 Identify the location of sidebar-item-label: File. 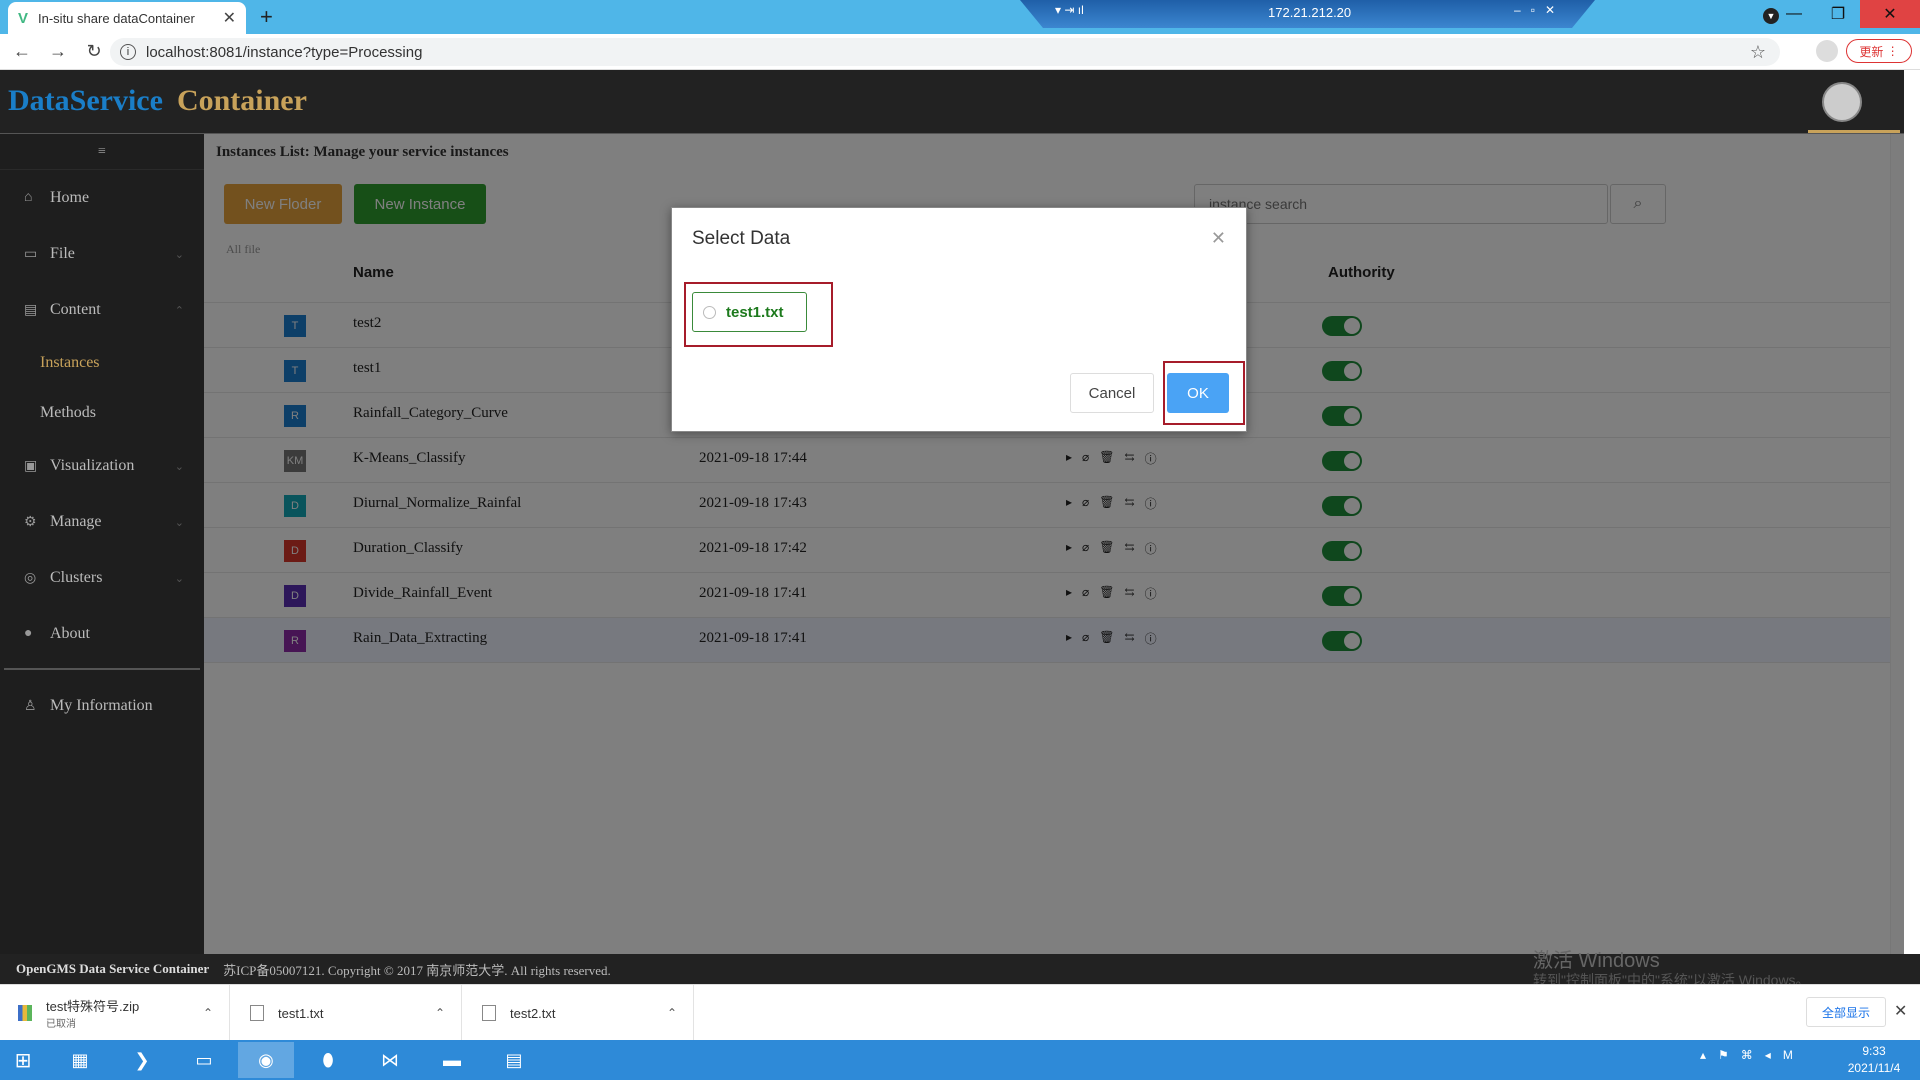
(62, 253).